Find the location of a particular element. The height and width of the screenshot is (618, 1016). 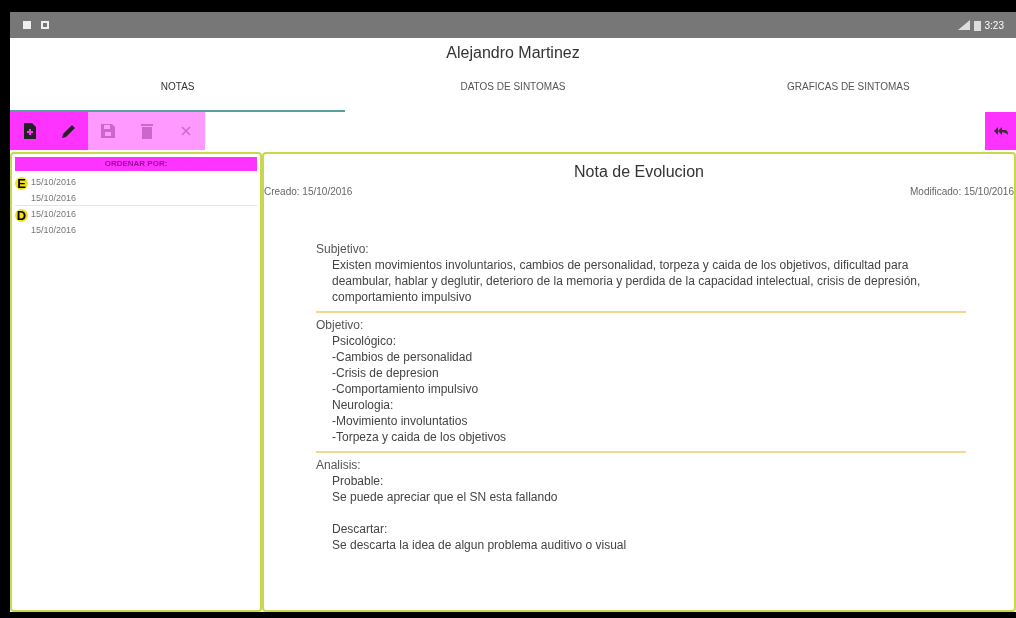

created-date: Creado: 15/10/2016 is located at coordinates (308, 192).